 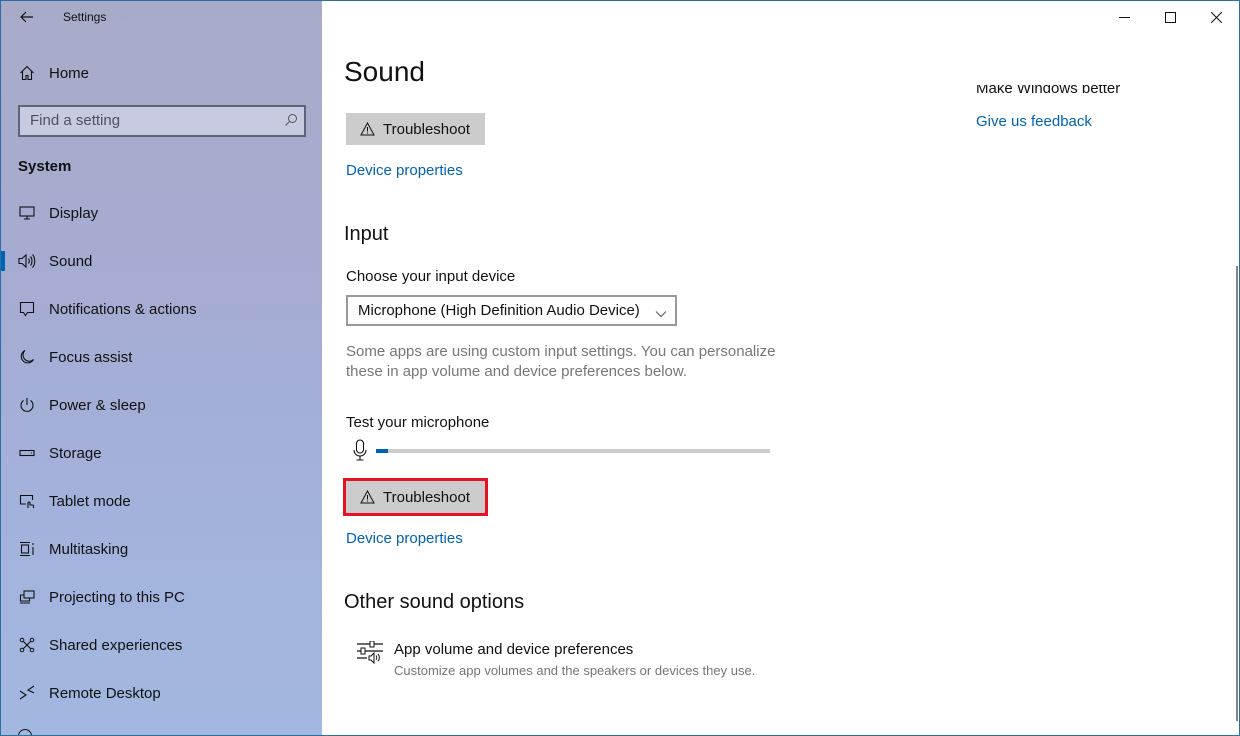 I want to click on sidebar-item-label: Sound, so click(x=71, y=261).